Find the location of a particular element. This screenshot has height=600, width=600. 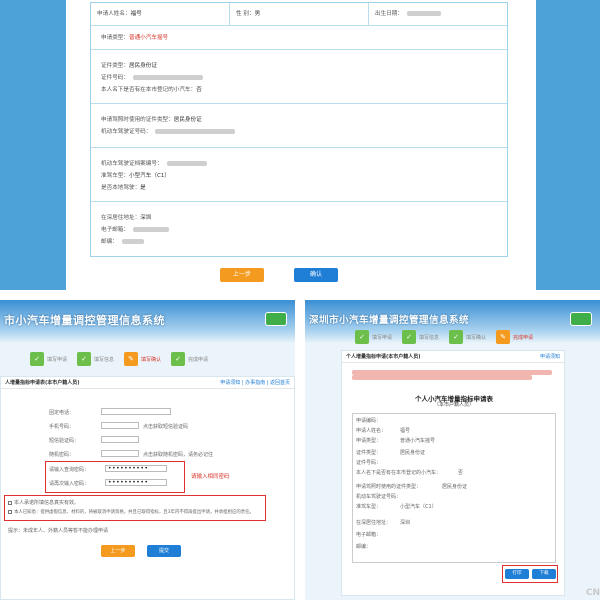

blurred-email is located at coordinates (150, 229).